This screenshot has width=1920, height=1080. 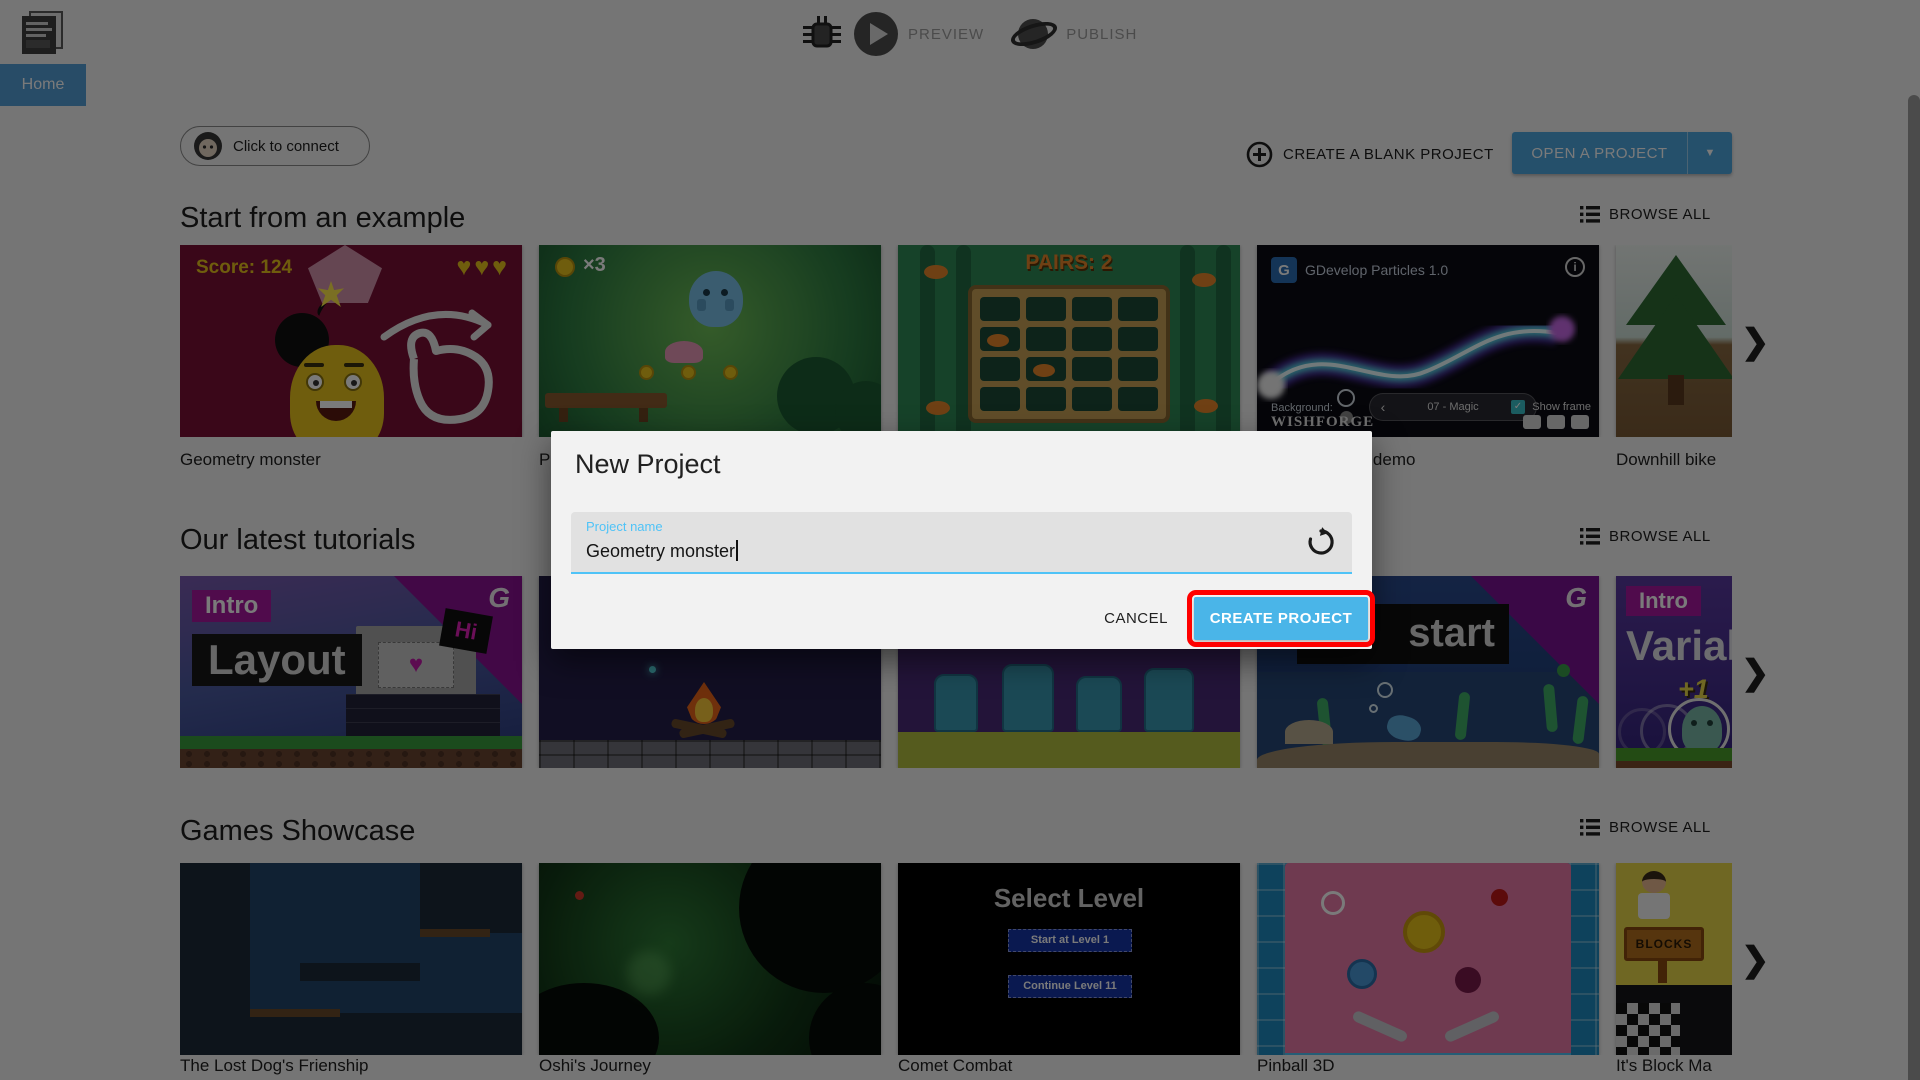 What do you see at coordinates (1281, 618) in the screenshot?
I see `create-project-button: CREATE PROJECT` at bounding box center [1281, 618].